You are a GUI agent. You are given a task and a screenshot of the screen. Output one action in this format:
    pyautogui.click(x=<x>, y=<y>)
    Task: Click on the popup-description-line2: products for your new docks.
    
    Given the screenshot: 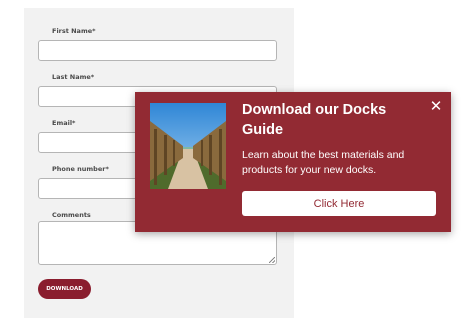 What is the action you would take?
    pyautogui.click(x=309, y=170)
    